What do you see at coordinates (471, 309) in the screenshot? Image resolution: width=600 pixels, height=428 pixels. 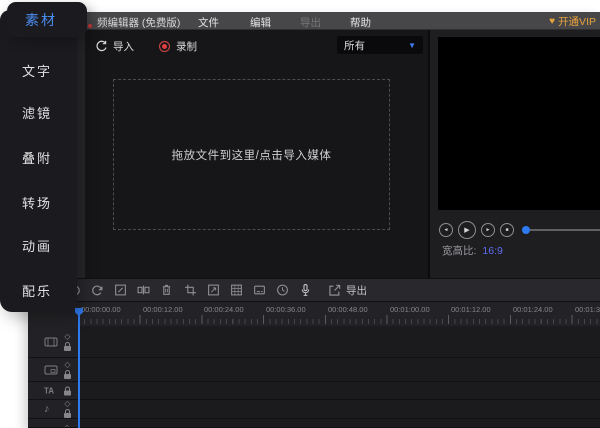 I see `ruler-label: 00:01:12.00` at bounding box center [471, 309].